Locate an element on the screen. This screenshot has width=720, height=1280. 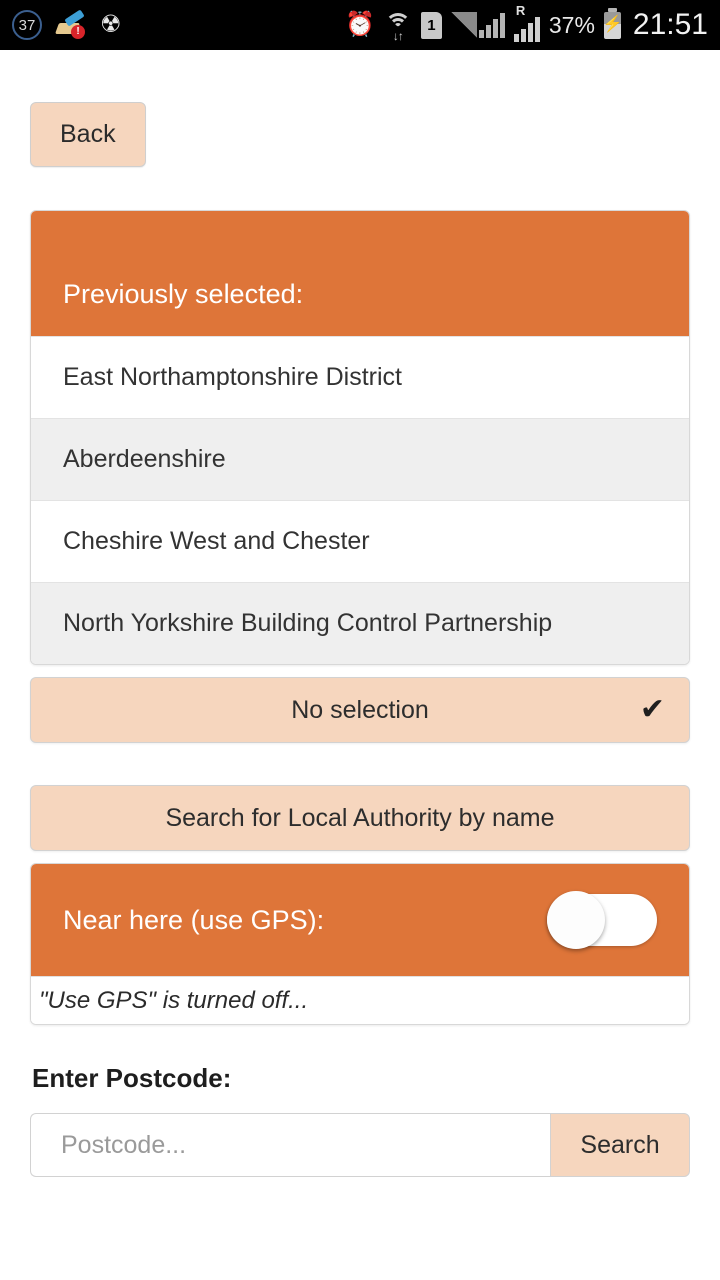
signal-icon-roaming: R is located at coordinates (526, 23).